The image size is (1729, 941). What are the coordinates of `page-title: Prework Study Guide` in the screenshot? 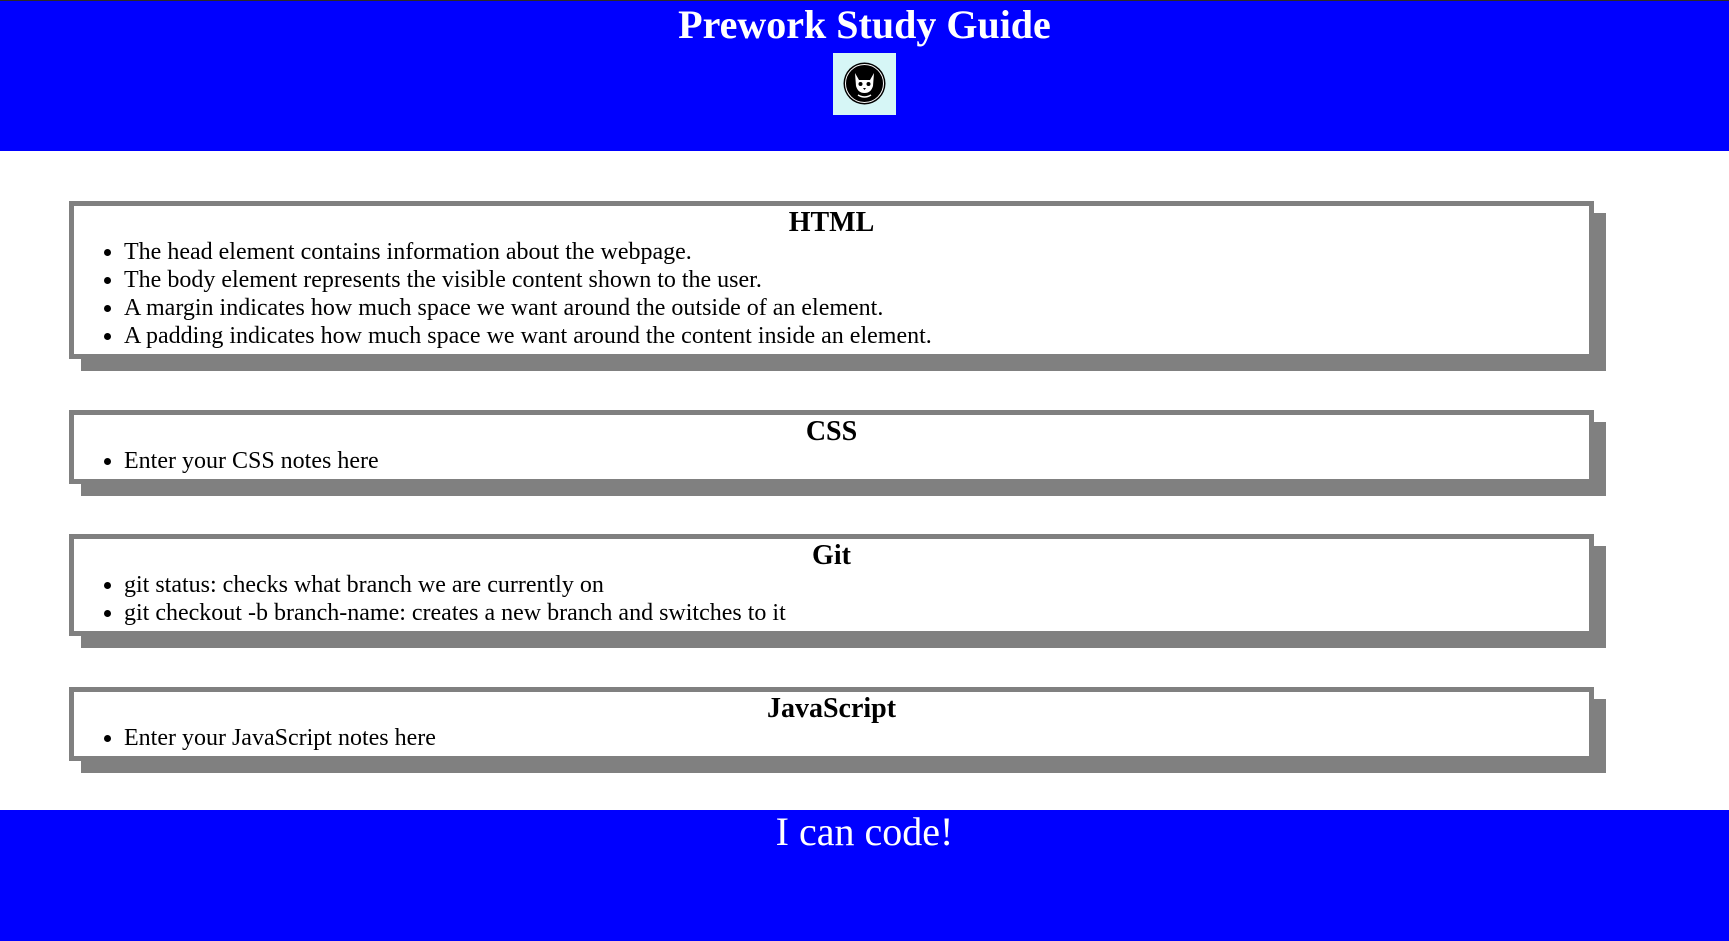 It's located at (864, 24).